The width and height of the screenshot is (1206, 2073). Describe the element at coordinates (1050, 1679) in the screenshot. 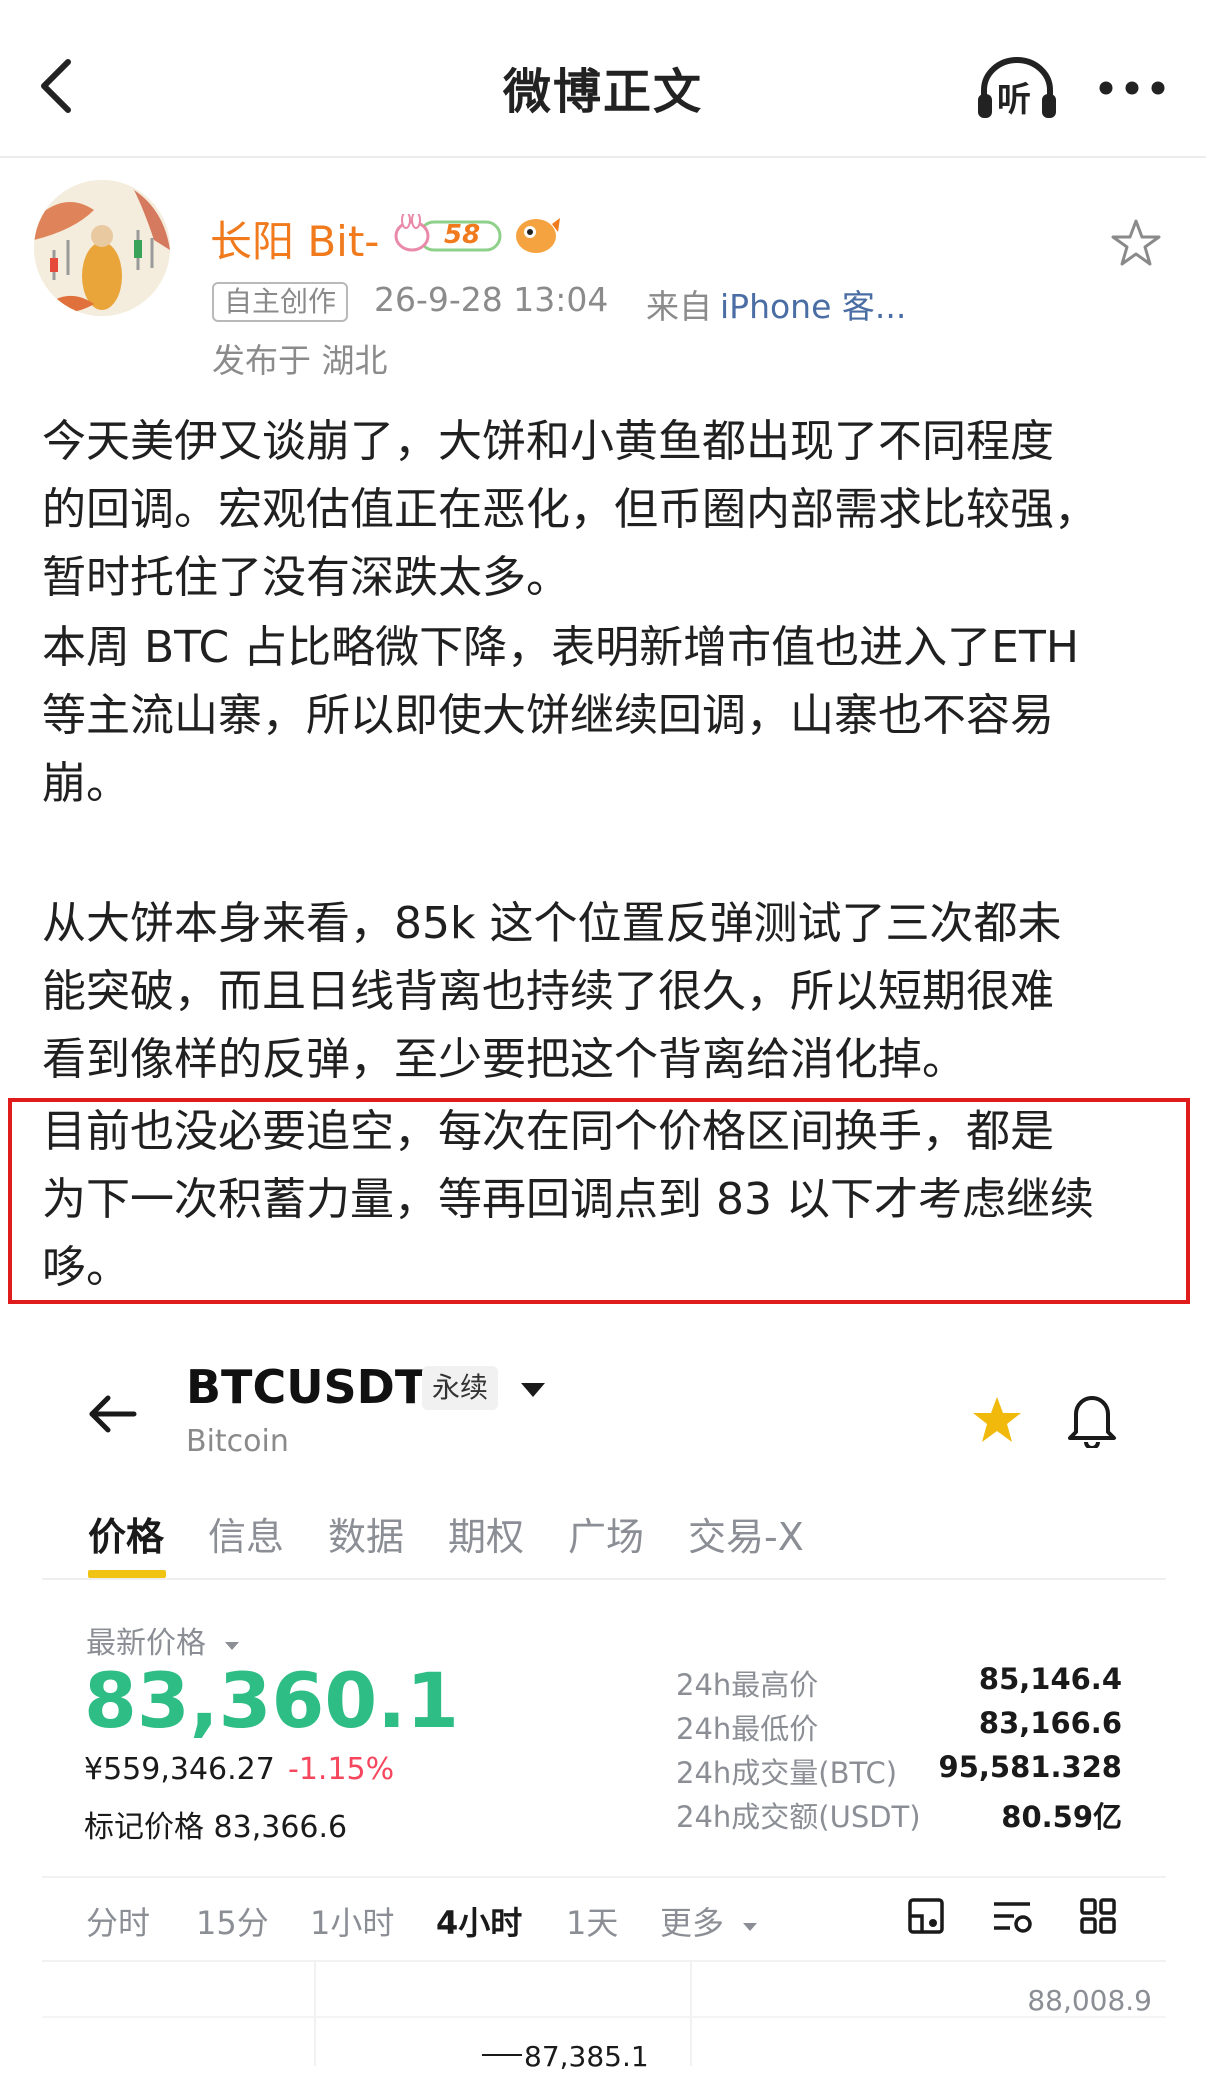

I see `stat-value: 85,146.4` at that location.